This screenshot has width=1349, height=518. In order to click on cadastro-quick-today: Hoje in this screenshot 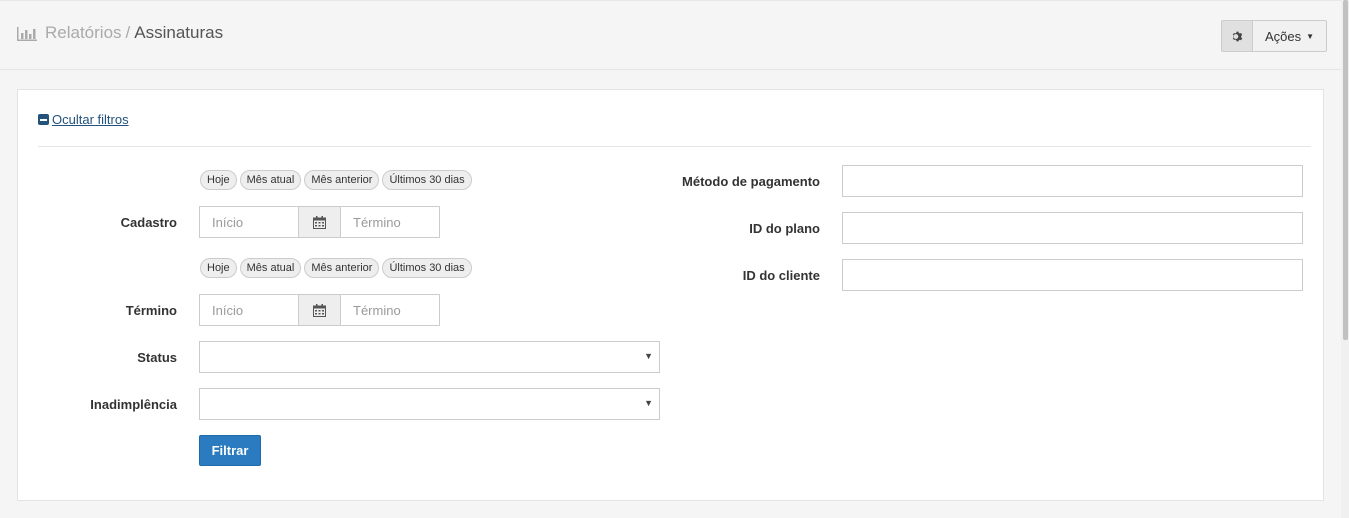, I will do `click(218, 180)`.